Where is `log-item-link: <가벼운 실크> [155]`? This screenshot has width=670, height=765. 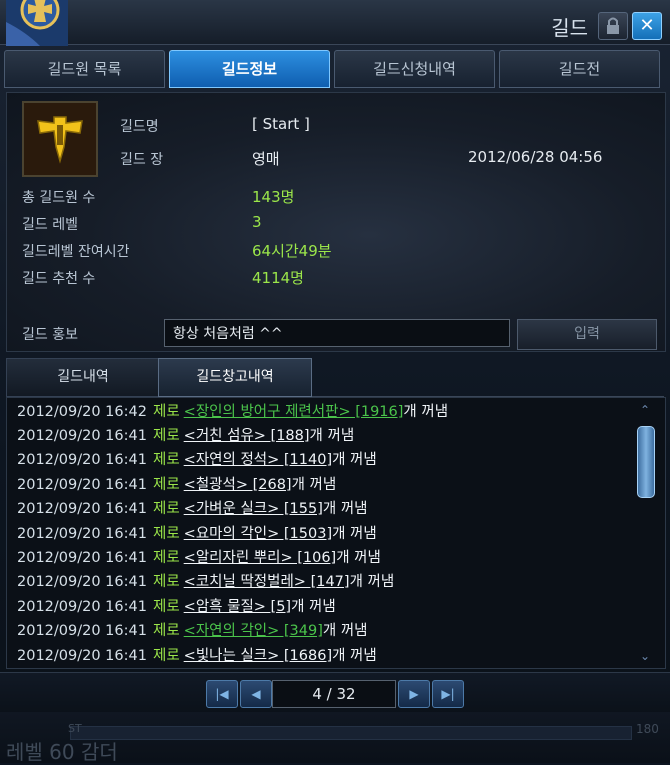 log-item-link: <가벼운 실크> [155] is located at coordinates (253, 509).